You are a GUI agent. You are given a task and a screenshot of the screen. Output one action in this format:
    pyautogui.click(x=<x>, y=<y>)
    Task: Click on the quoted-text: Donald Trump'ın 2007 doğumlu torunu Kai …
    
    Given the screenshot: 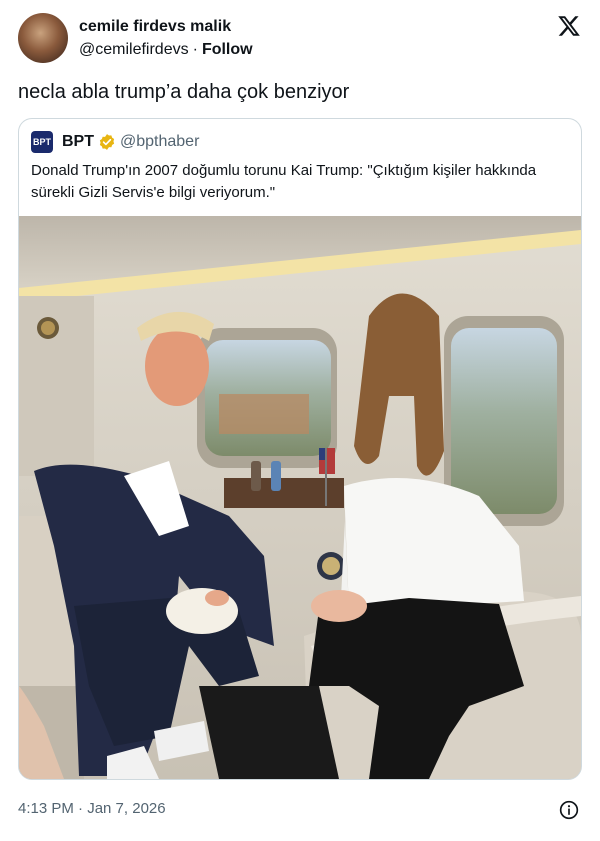 What is the action you would take?
    pyautogui.click(x=284, y=181)
    